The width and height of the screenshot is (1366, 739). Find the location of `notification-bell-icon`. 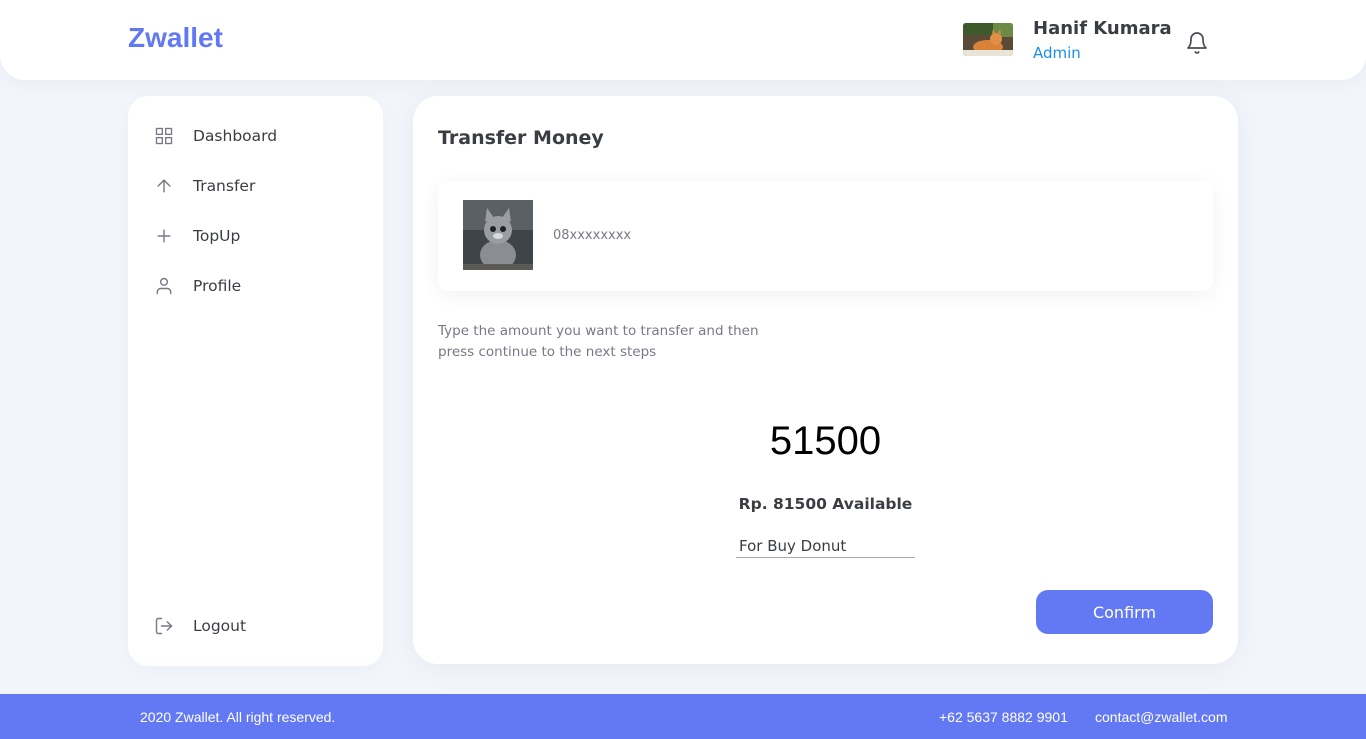

notification-bell-icon is located at coordinates (1197, 43).